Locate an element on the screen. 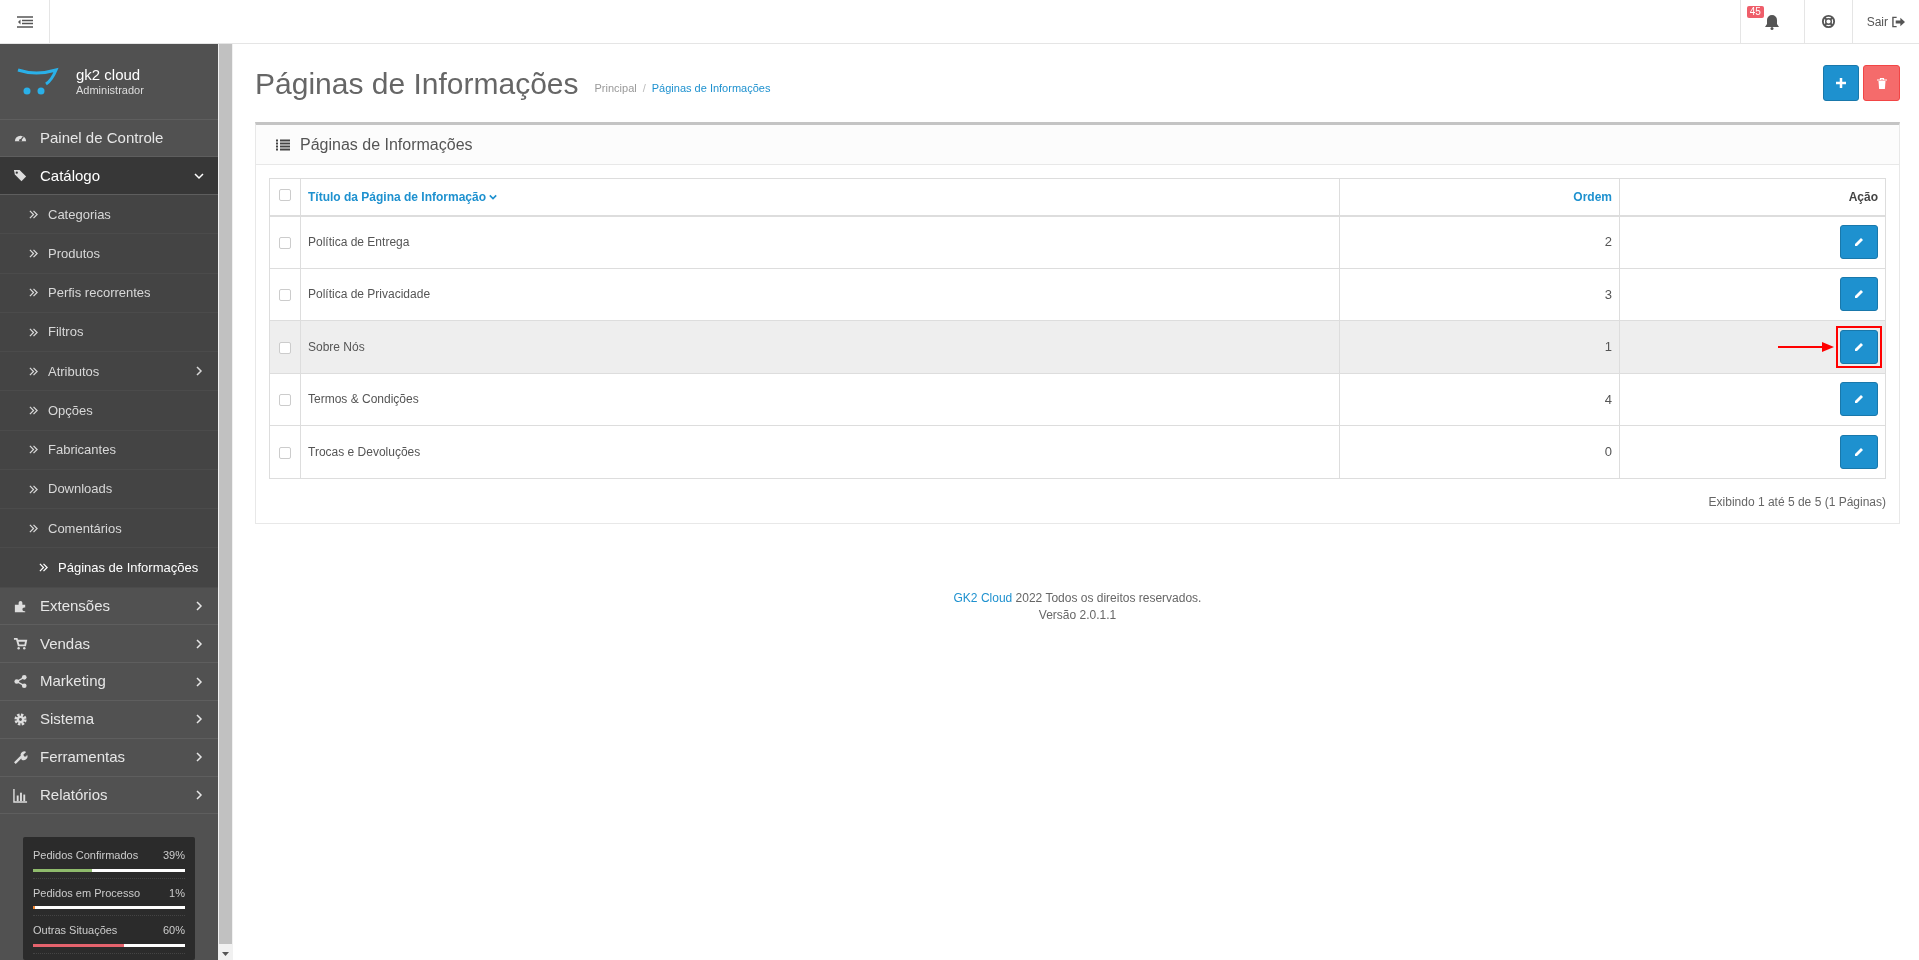  column-header: Ação is located at coordinates (1863, 196).